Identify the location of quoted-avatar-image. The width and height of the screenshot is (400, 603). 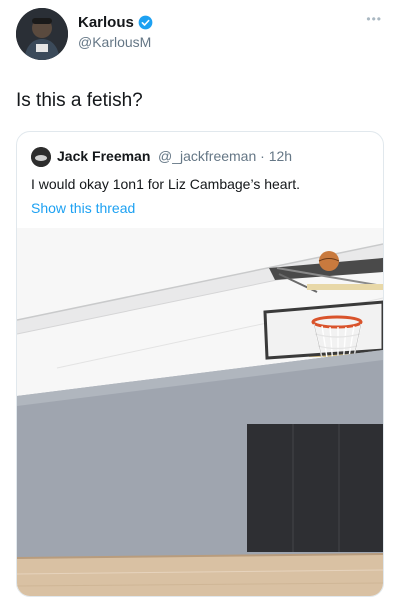
(41, 157).